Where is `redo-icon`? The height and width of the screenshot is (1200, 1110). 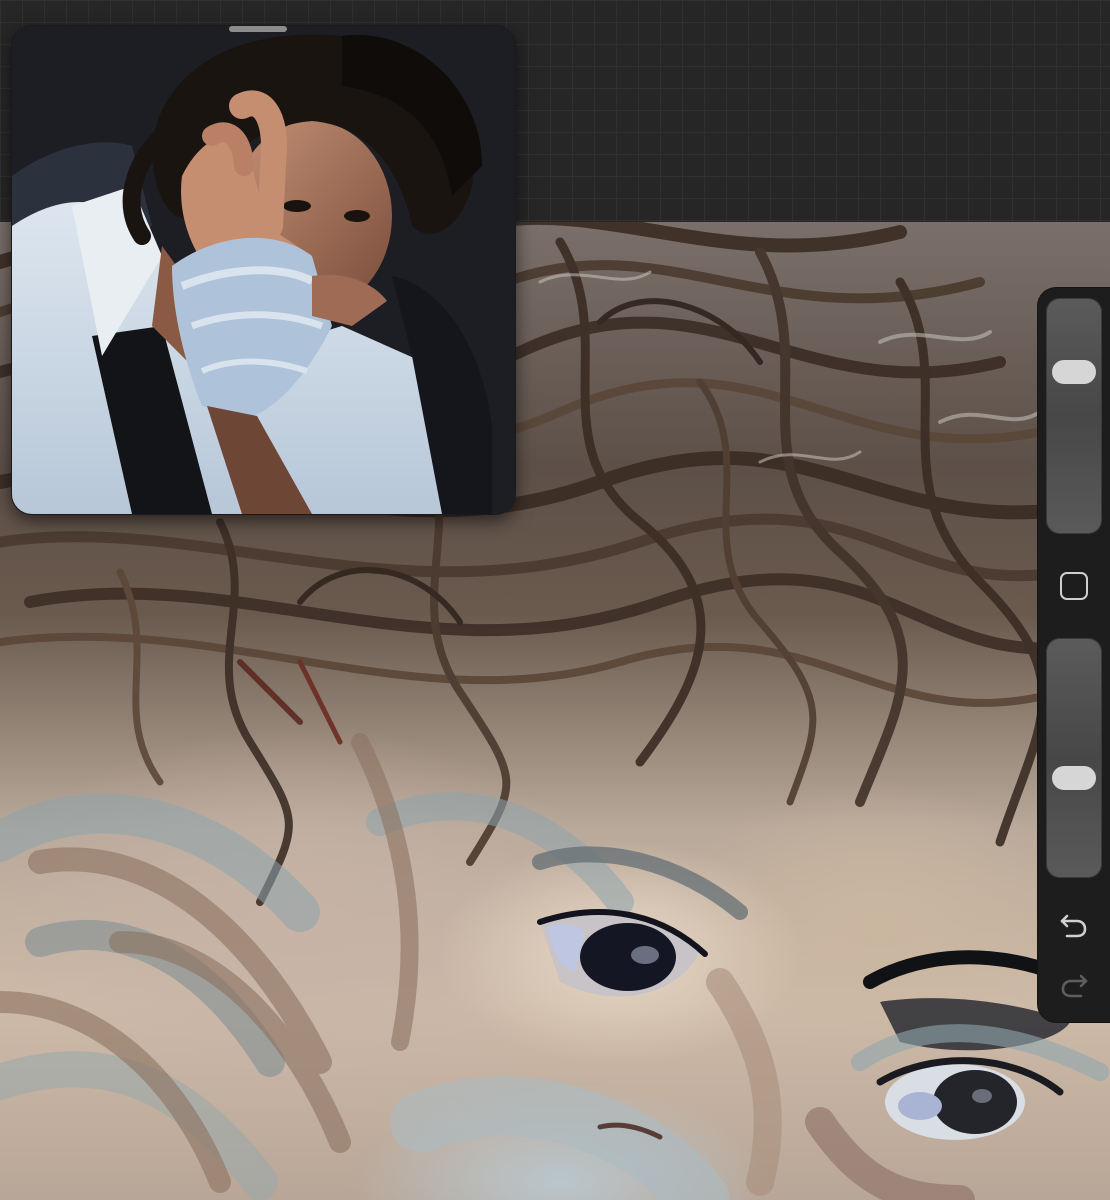 redo-icon is located at coordinates (1074, 986).